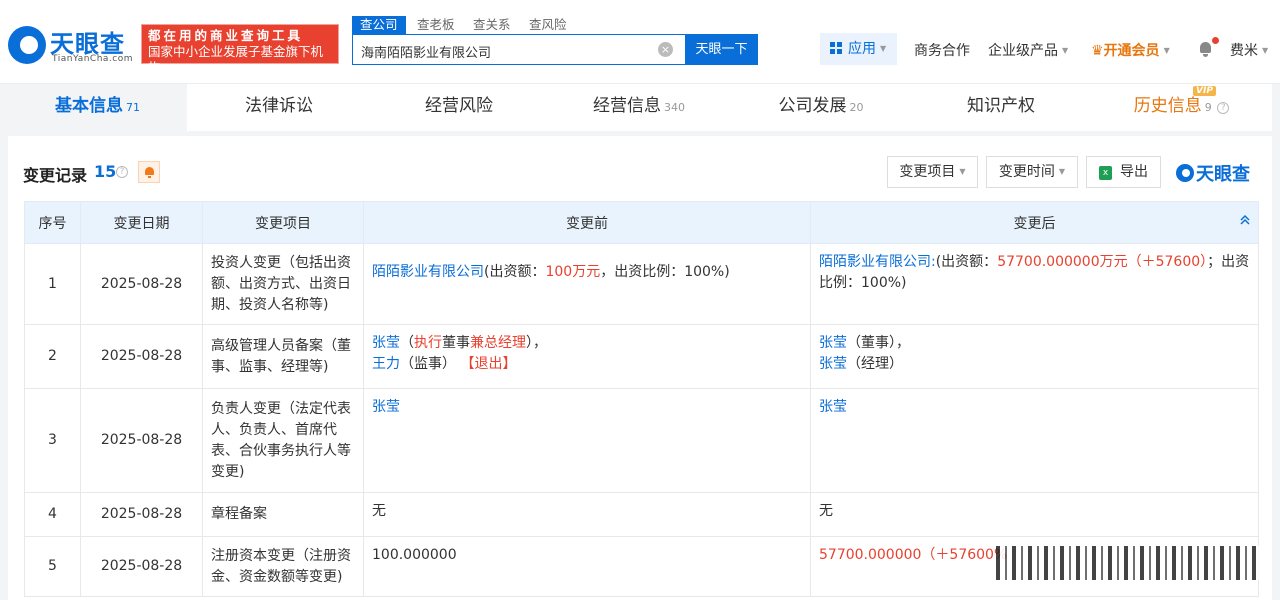  Describe the element at coordinates (641, 222) in the screenshot. I see `table-header-row: 序号 变更日期 变更项目 变更前 变更后` at that location.